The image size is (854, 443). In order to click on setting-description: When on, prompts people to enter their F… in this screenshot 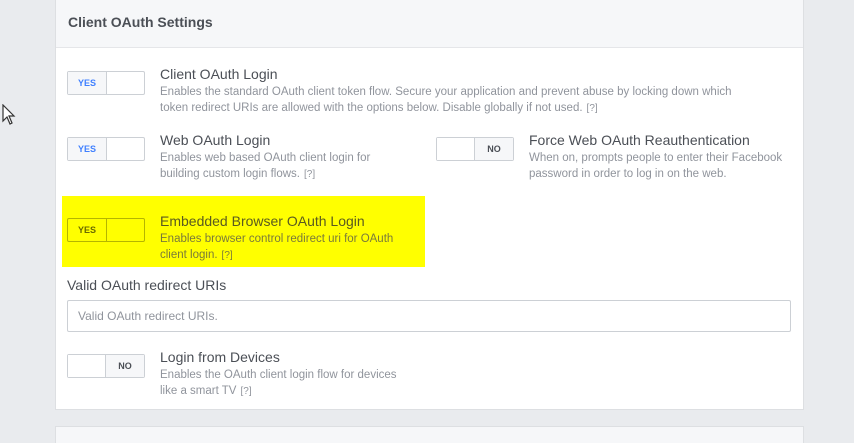, I will do `click(656, 166)`.